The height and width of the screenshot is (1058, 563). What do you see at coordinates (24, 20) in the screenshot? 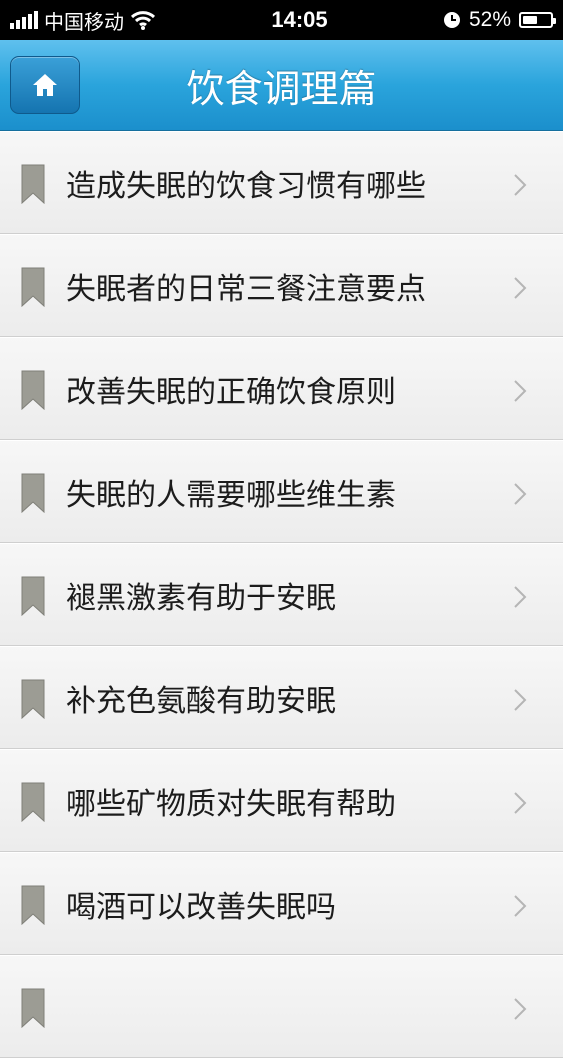
I see `signal-icon` at bounding box center [24, 20].